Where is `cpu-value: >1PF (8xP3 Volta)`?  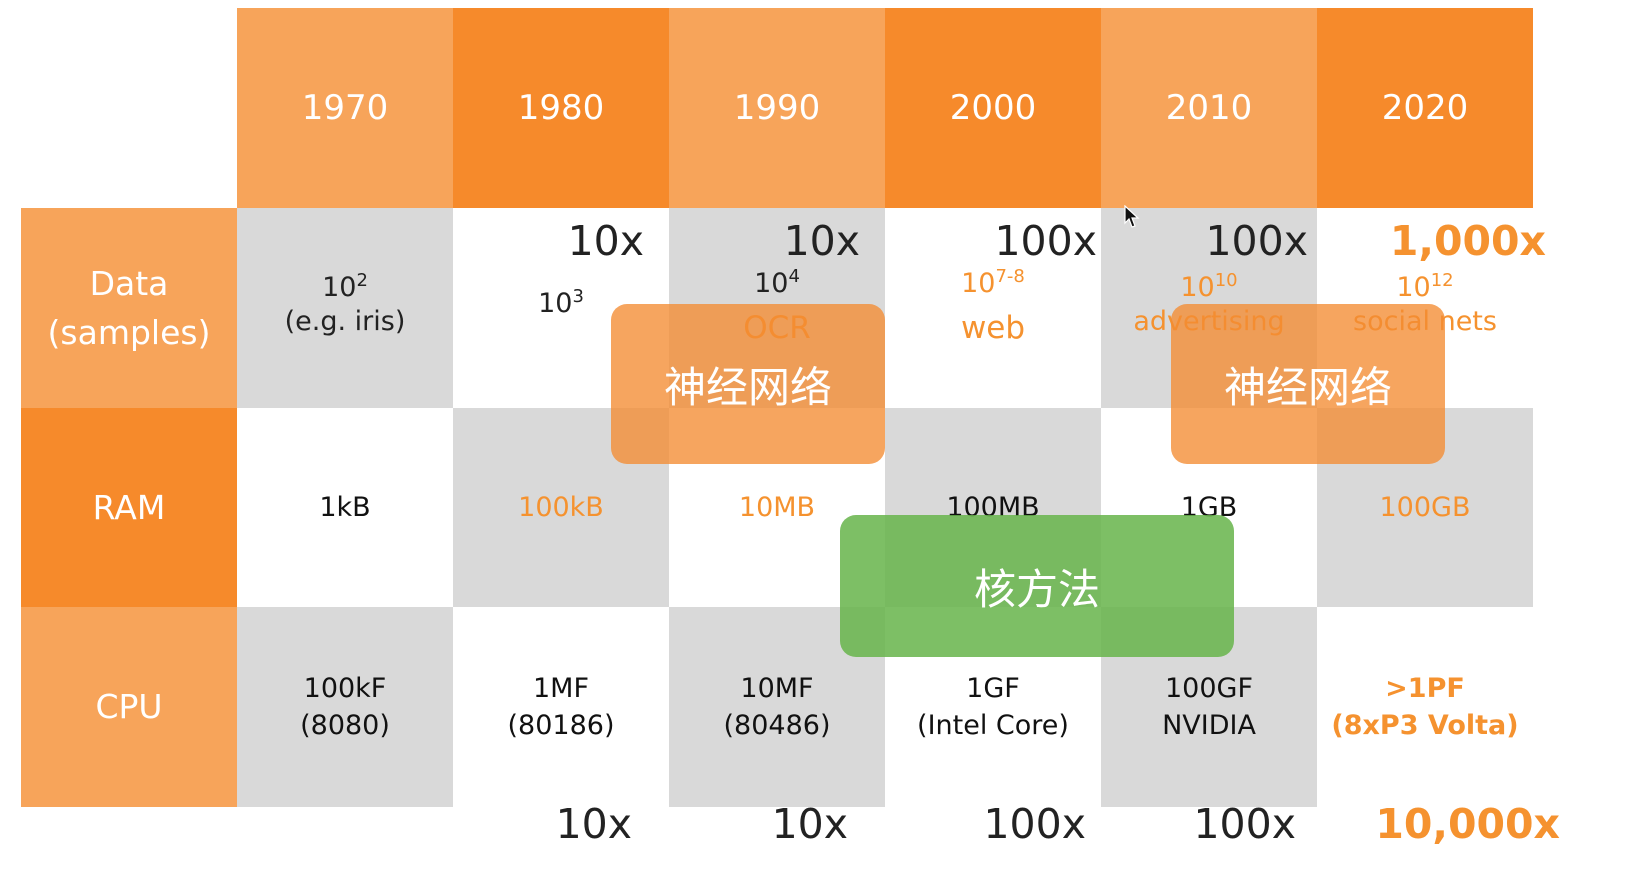 cpu-value: >1PF (8xP3 Volta) is located at coordinates (1425, 706).